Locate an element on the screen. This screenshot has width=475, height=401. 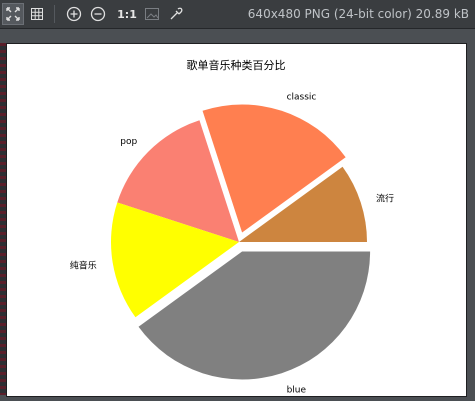
image-icon is located at coordinates (152, 14).